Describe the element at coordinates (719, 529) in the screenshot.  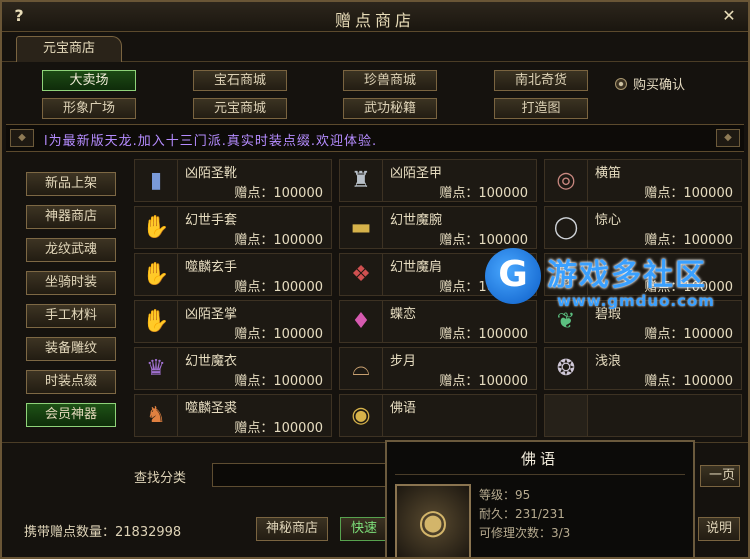
I see `help-button: 说明` at that location.